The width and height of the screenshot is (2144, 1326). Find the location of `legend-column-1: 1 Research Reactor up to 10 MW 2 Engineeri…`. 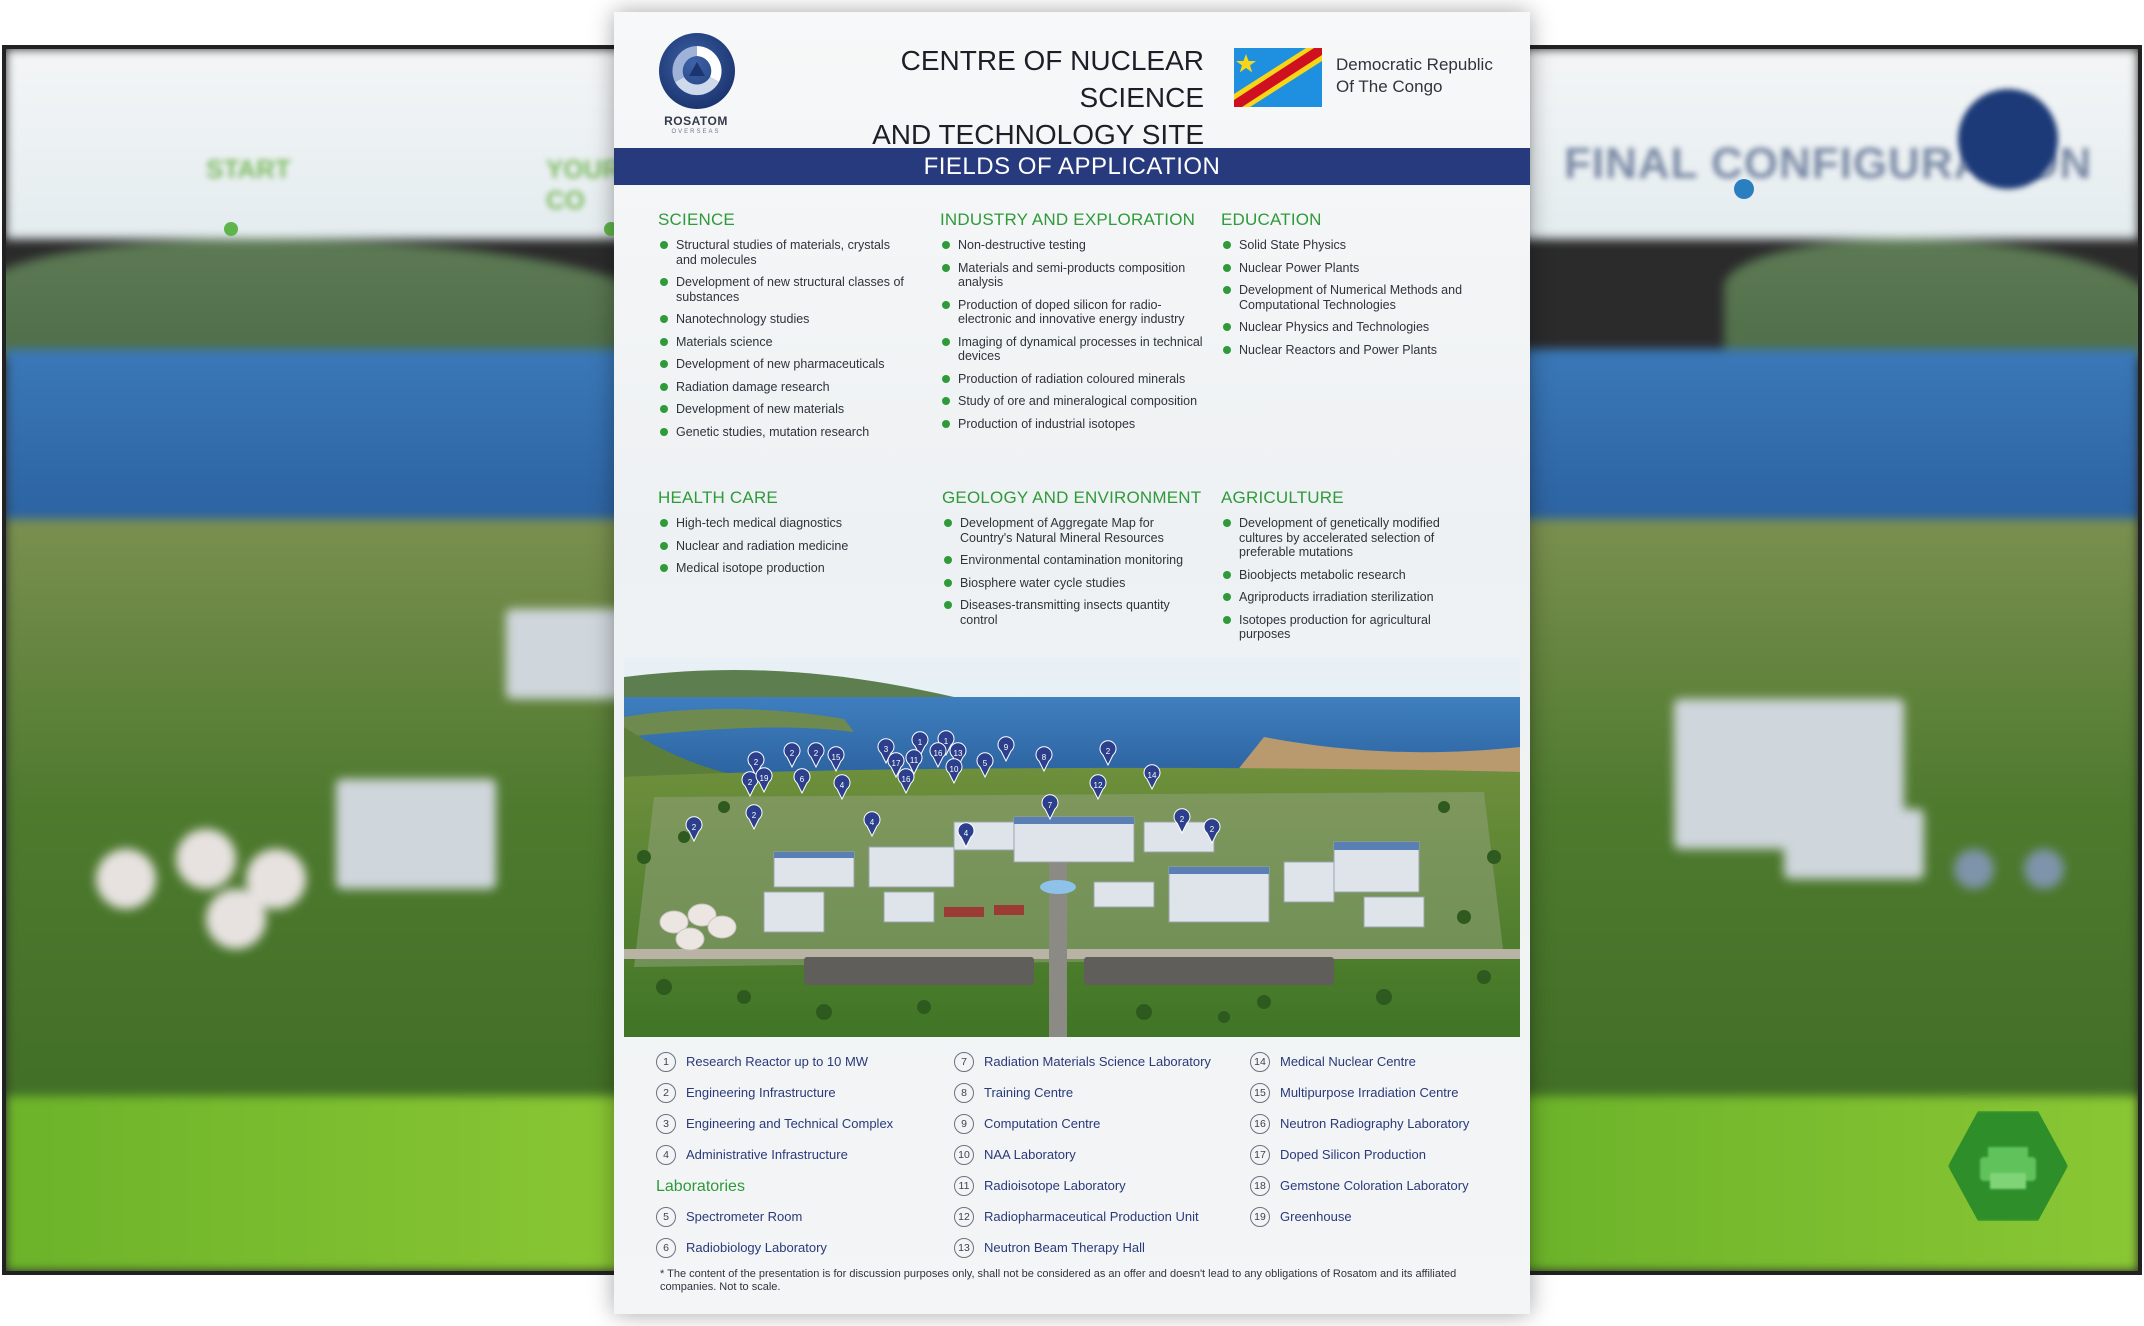

legend-column-1: 1 Research Reactor up to 10 MW 2 Engineeri… is located at coordinates (791, 1160).